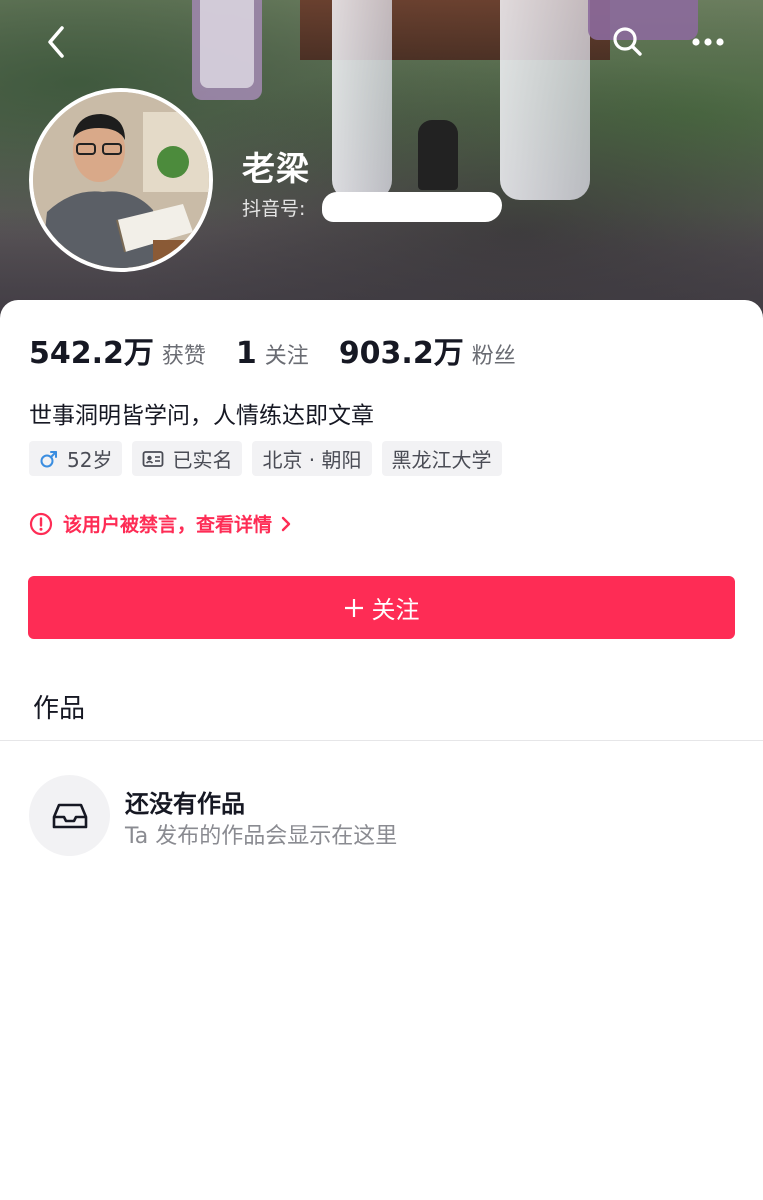 The width and height of the screenshot is (763, 1200). Describe the element at coordinates (168, 525) in the screenshot. I see `ban-notice-text: 该用户被禁言，查看详情` at that location.